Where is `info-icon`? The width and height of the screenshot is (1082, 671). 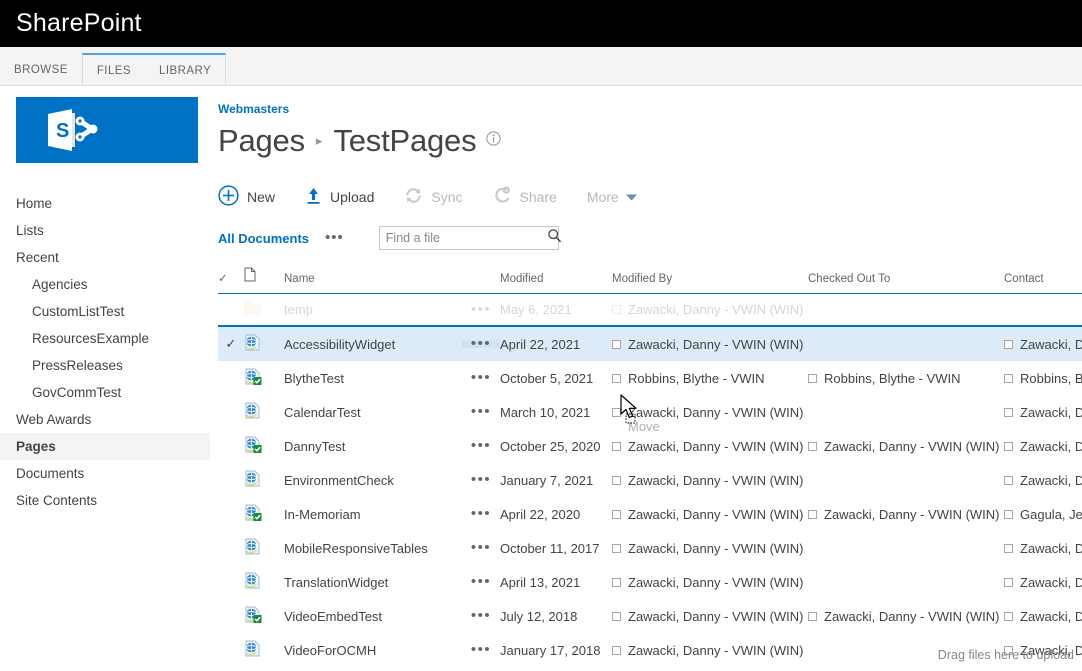
info-icon is located at coordinates (494, 138).